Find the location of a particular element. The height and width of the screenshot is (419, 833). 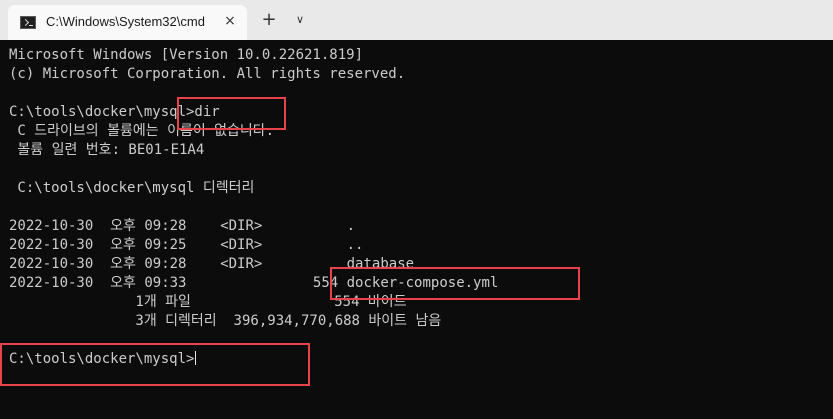

highlight-dir-command is located at coordinates (231, 113).